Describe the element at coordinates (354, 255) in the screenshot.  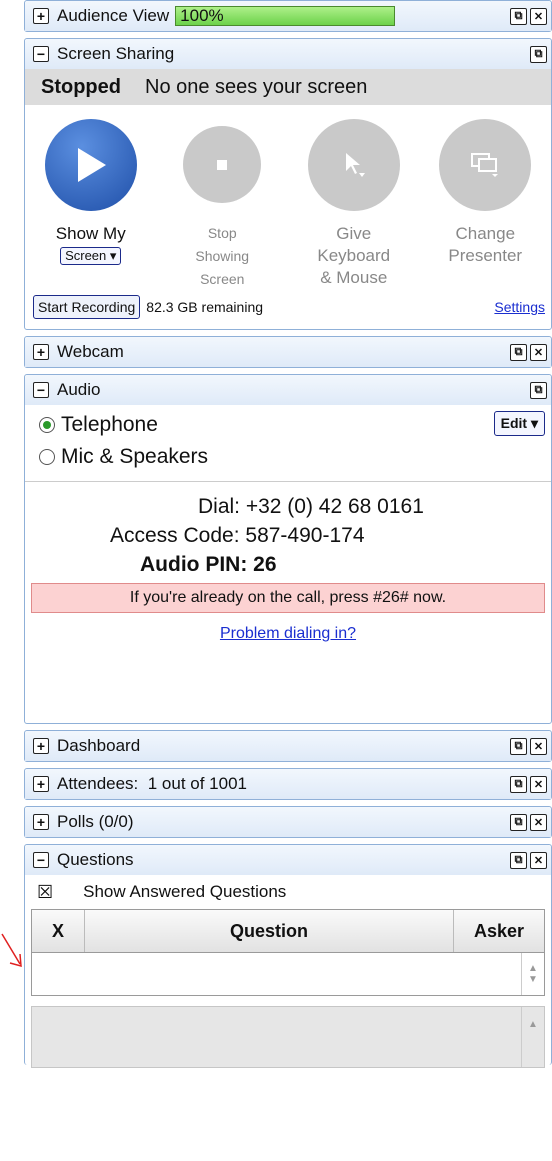
I see `give-label-2: Keyboard` at that location.